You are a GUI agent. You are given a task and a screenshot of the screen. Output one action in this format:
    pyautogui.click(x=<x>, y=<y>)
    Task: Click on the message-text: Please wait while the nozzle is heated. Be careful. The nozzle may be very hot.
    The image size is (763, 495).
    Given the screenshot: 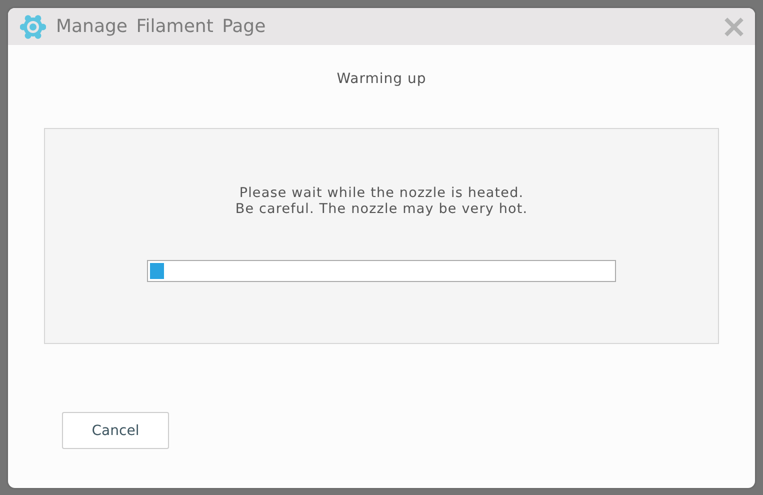 What is the action you would take?
    pyautogui.click(x=381, y=201)
    